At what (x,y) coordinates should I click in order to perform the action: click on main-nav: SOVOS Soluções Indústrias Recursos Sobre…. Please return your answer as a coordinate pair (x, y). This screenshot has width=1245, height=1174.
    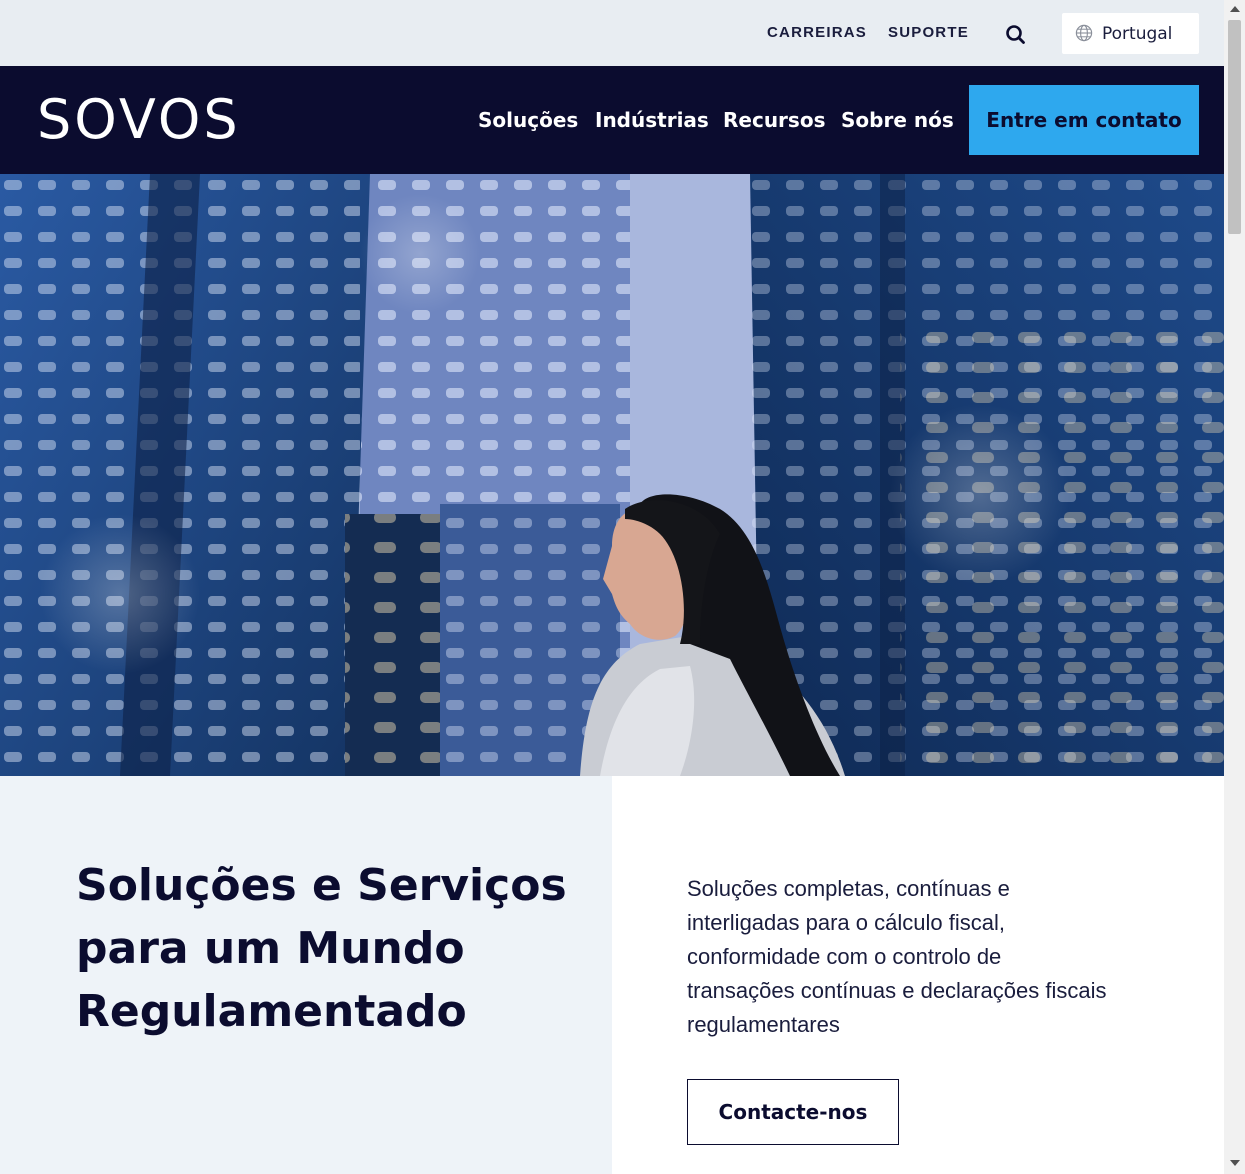
    Looking at the image, I should click on (612, 120).